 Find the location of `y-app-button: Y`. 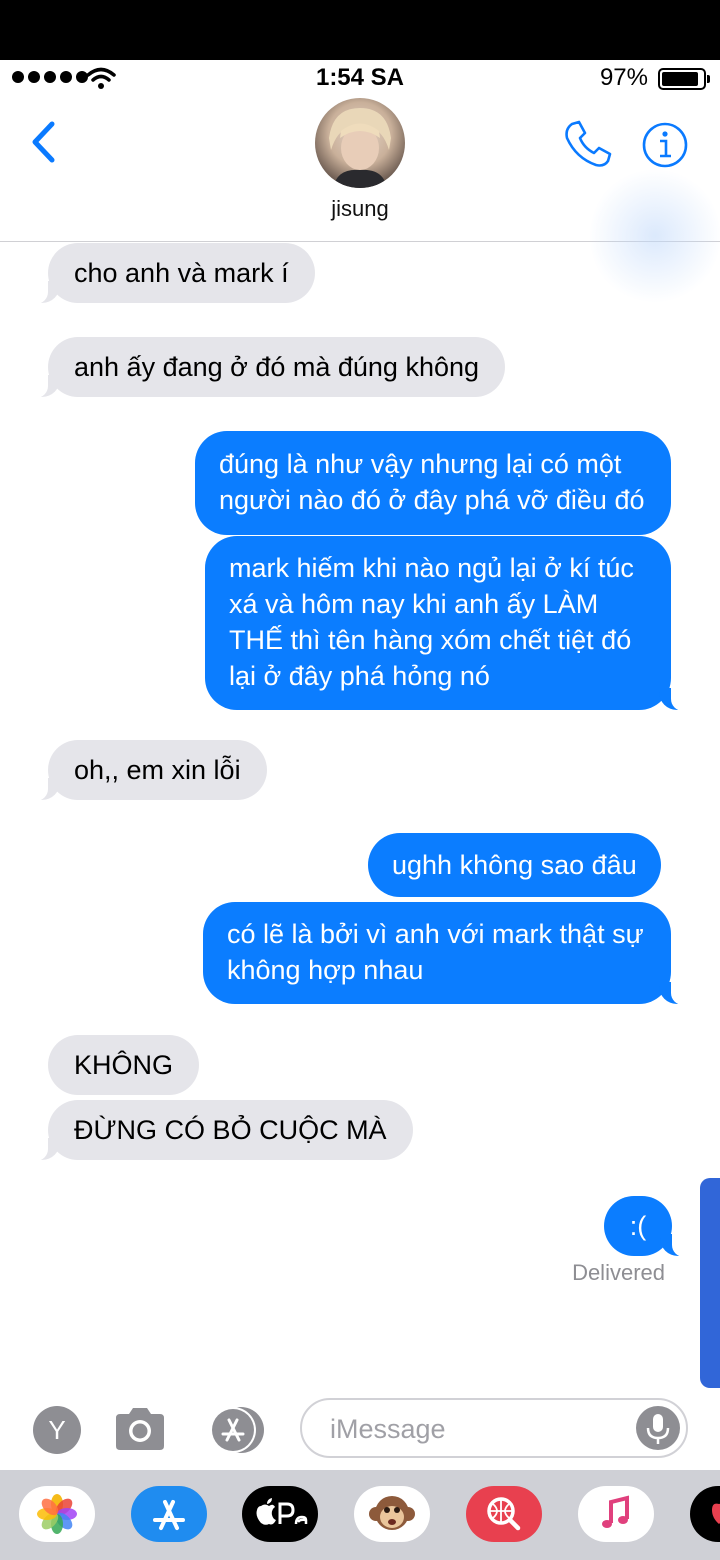

y-app-button: Y is located at coordinates (57, 1430).